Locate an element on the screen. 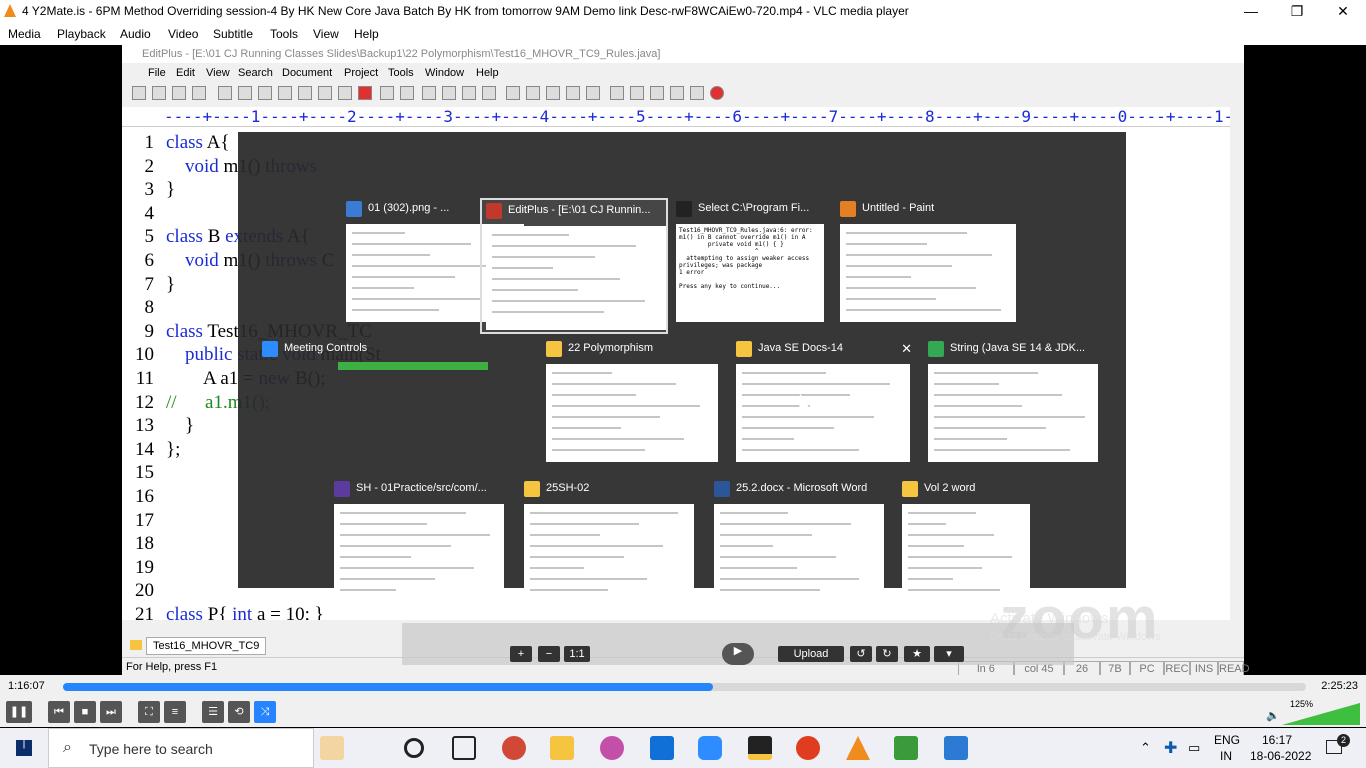 Image resolution: width=1366 pixels, height=768 pixels. switcher-item: 22 Polymorphism is located at coordinates (632, 403).